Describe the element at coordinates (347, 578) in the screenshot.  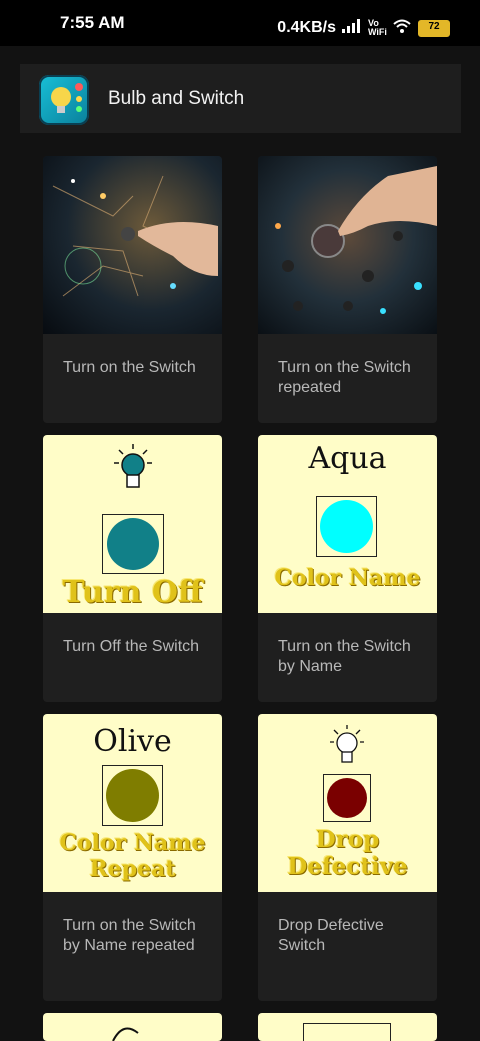
I see `image-caption: Color Name` at that location.